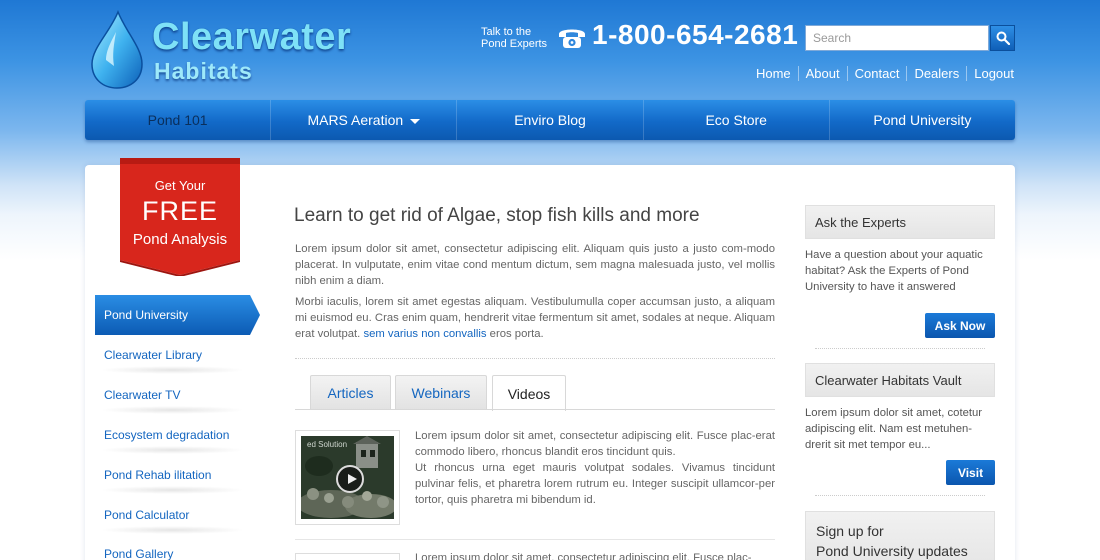 The height and width of the screenshot is (560, 1100). I want to click on phone-number: 1-800-654-2681, so click(695, 35).